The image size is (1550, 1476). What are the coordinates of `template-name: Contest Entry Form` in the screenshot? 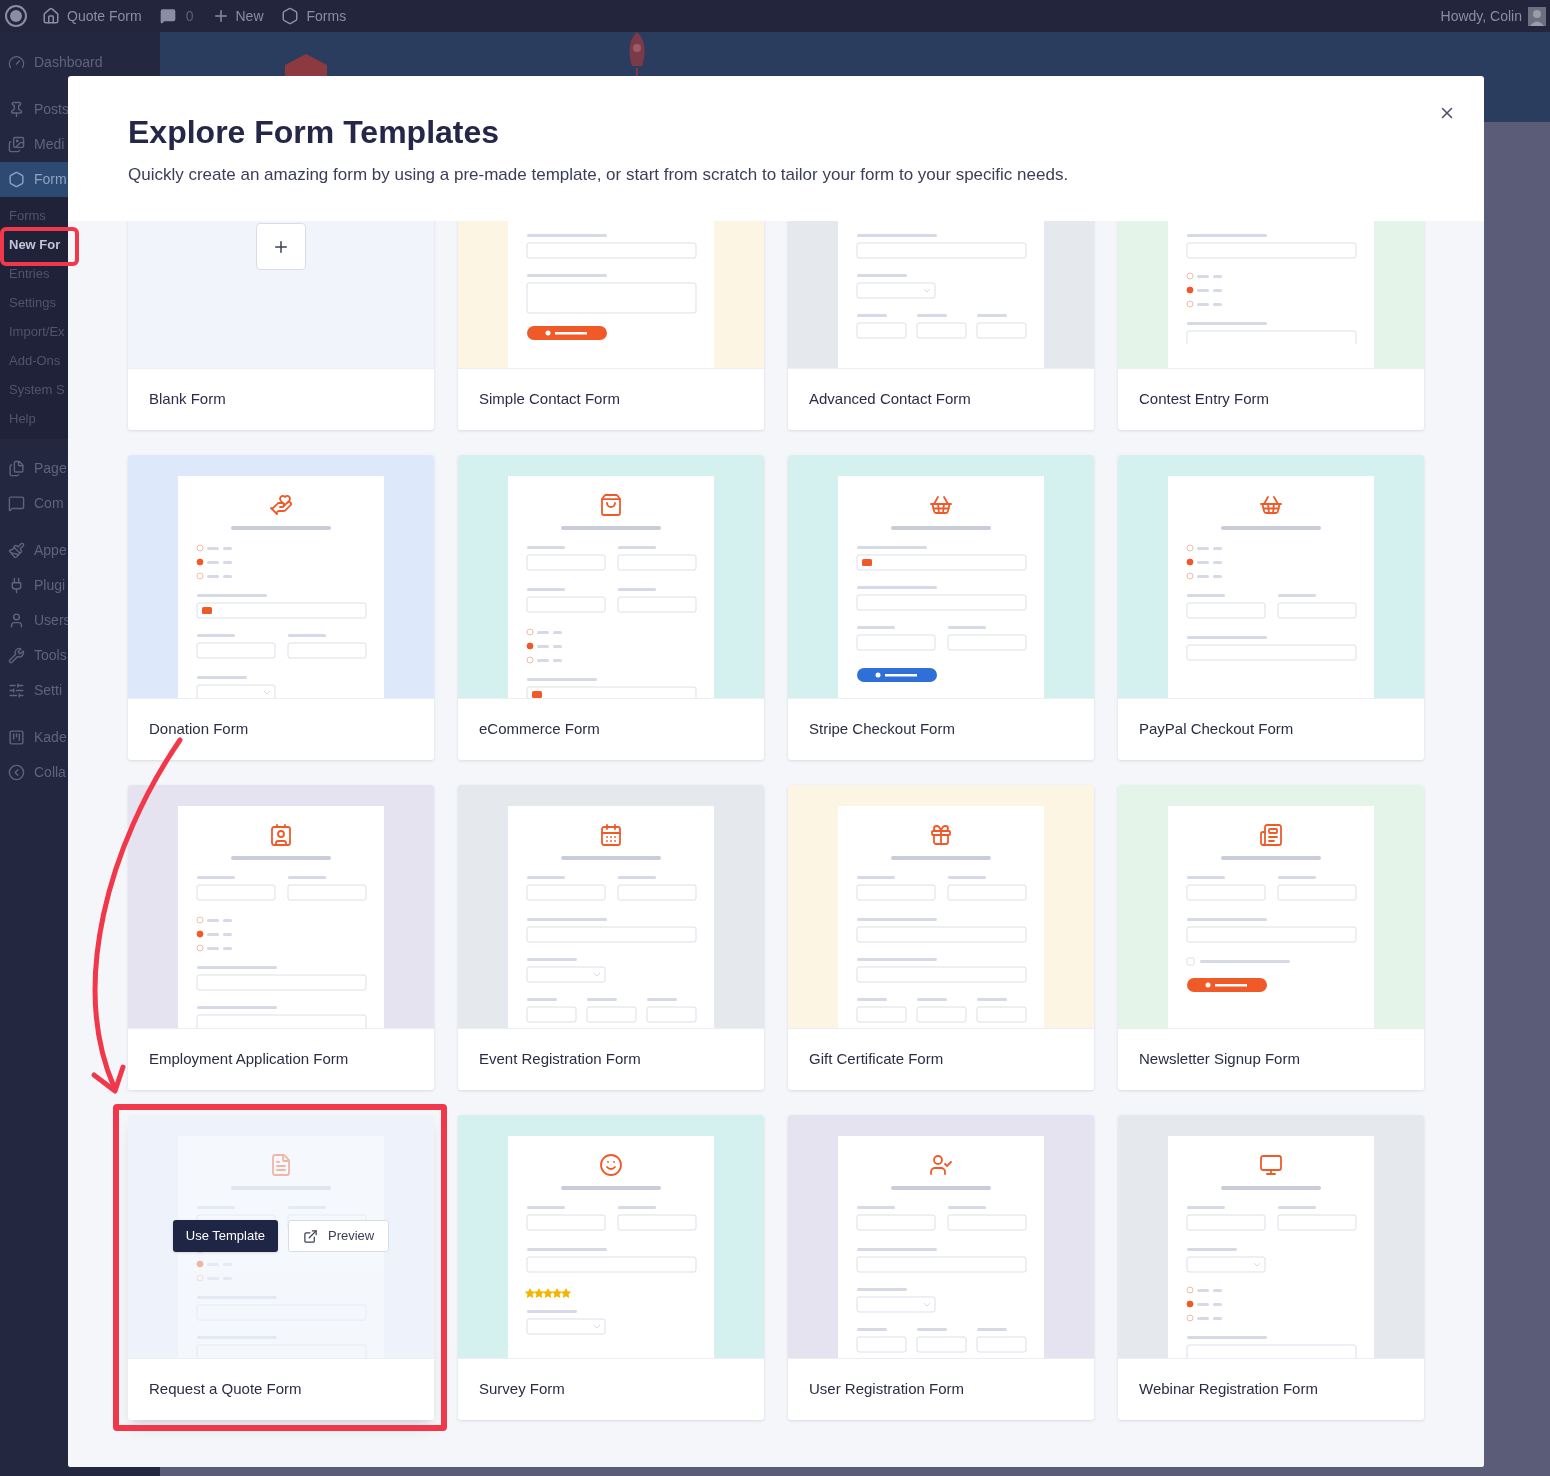 It's located at (1204, 399).